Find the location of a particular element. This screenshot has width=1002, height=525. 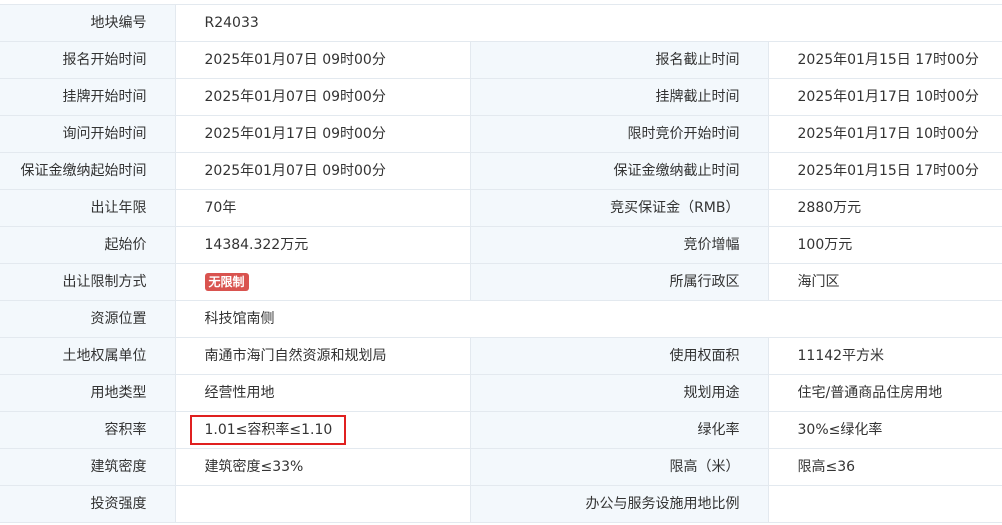

label-use-right-area: 使用权面积 is located at coordinates (618, 356).